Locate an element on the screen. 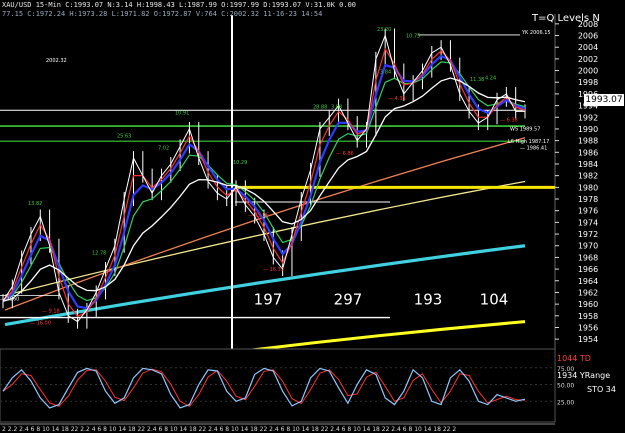  annotation-label: 28.88 is located at coordinates (320, 108).